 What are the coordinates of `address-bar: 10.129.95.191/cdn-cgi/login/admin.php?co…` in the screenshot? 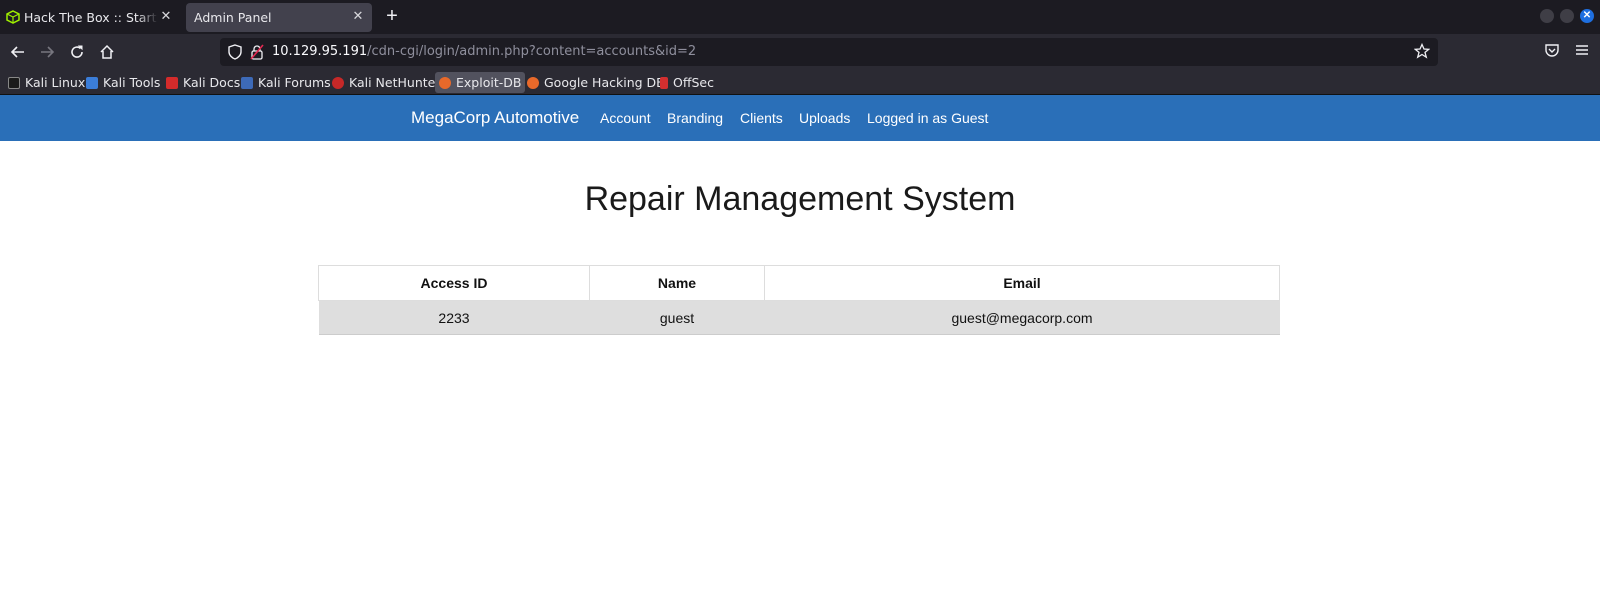 It's located at (829, 52).